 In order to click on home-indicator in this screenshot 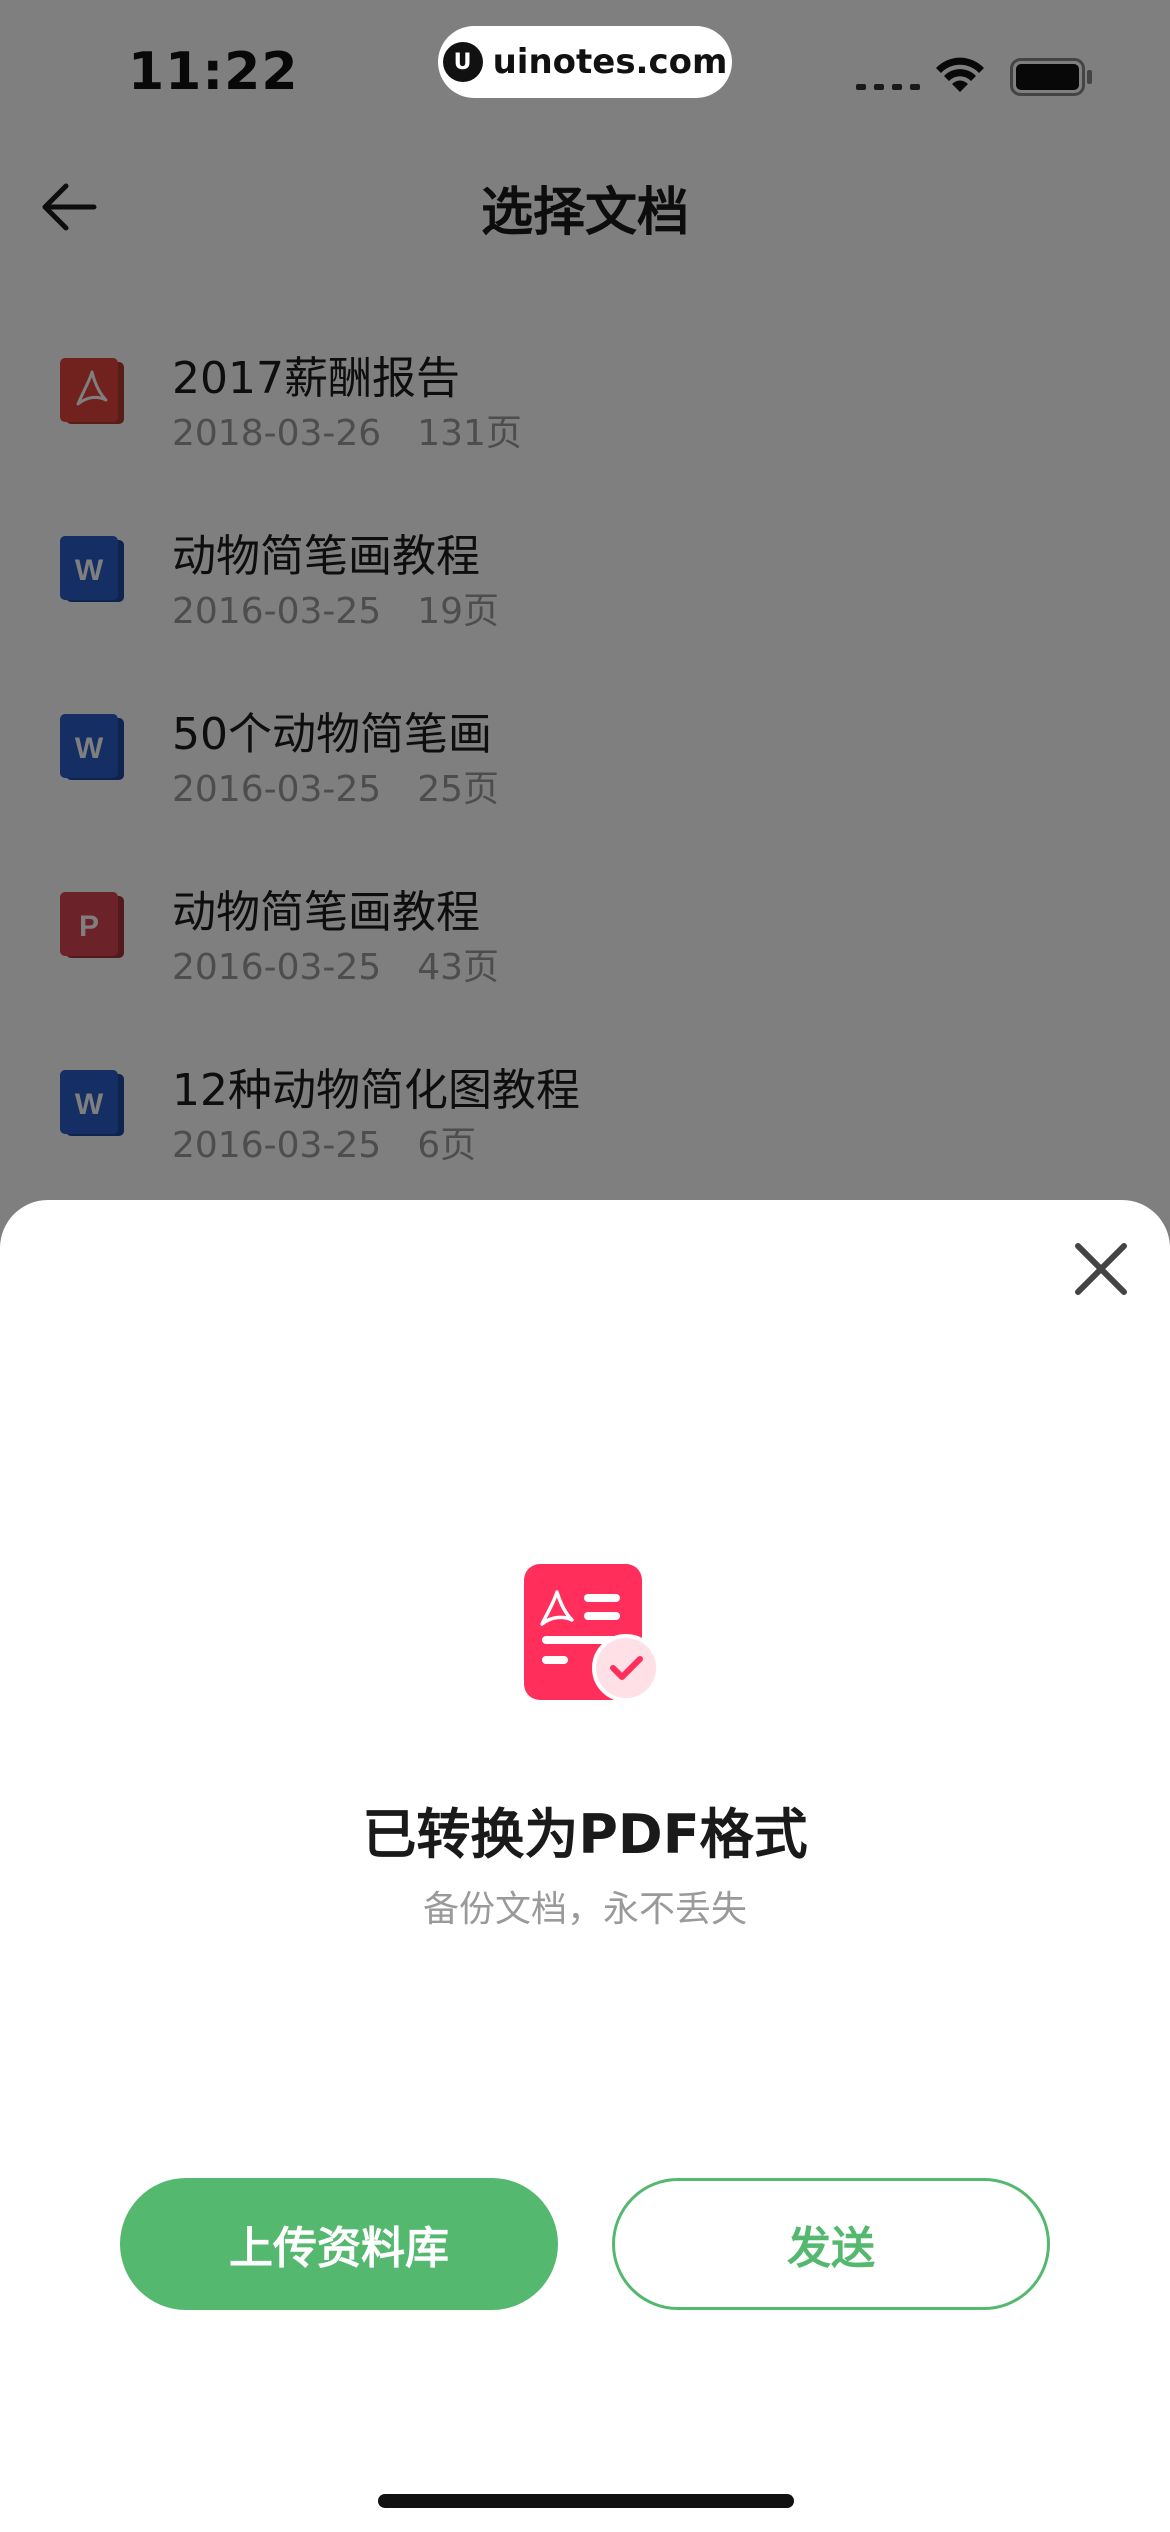, I will do `click(586, 2501)`.